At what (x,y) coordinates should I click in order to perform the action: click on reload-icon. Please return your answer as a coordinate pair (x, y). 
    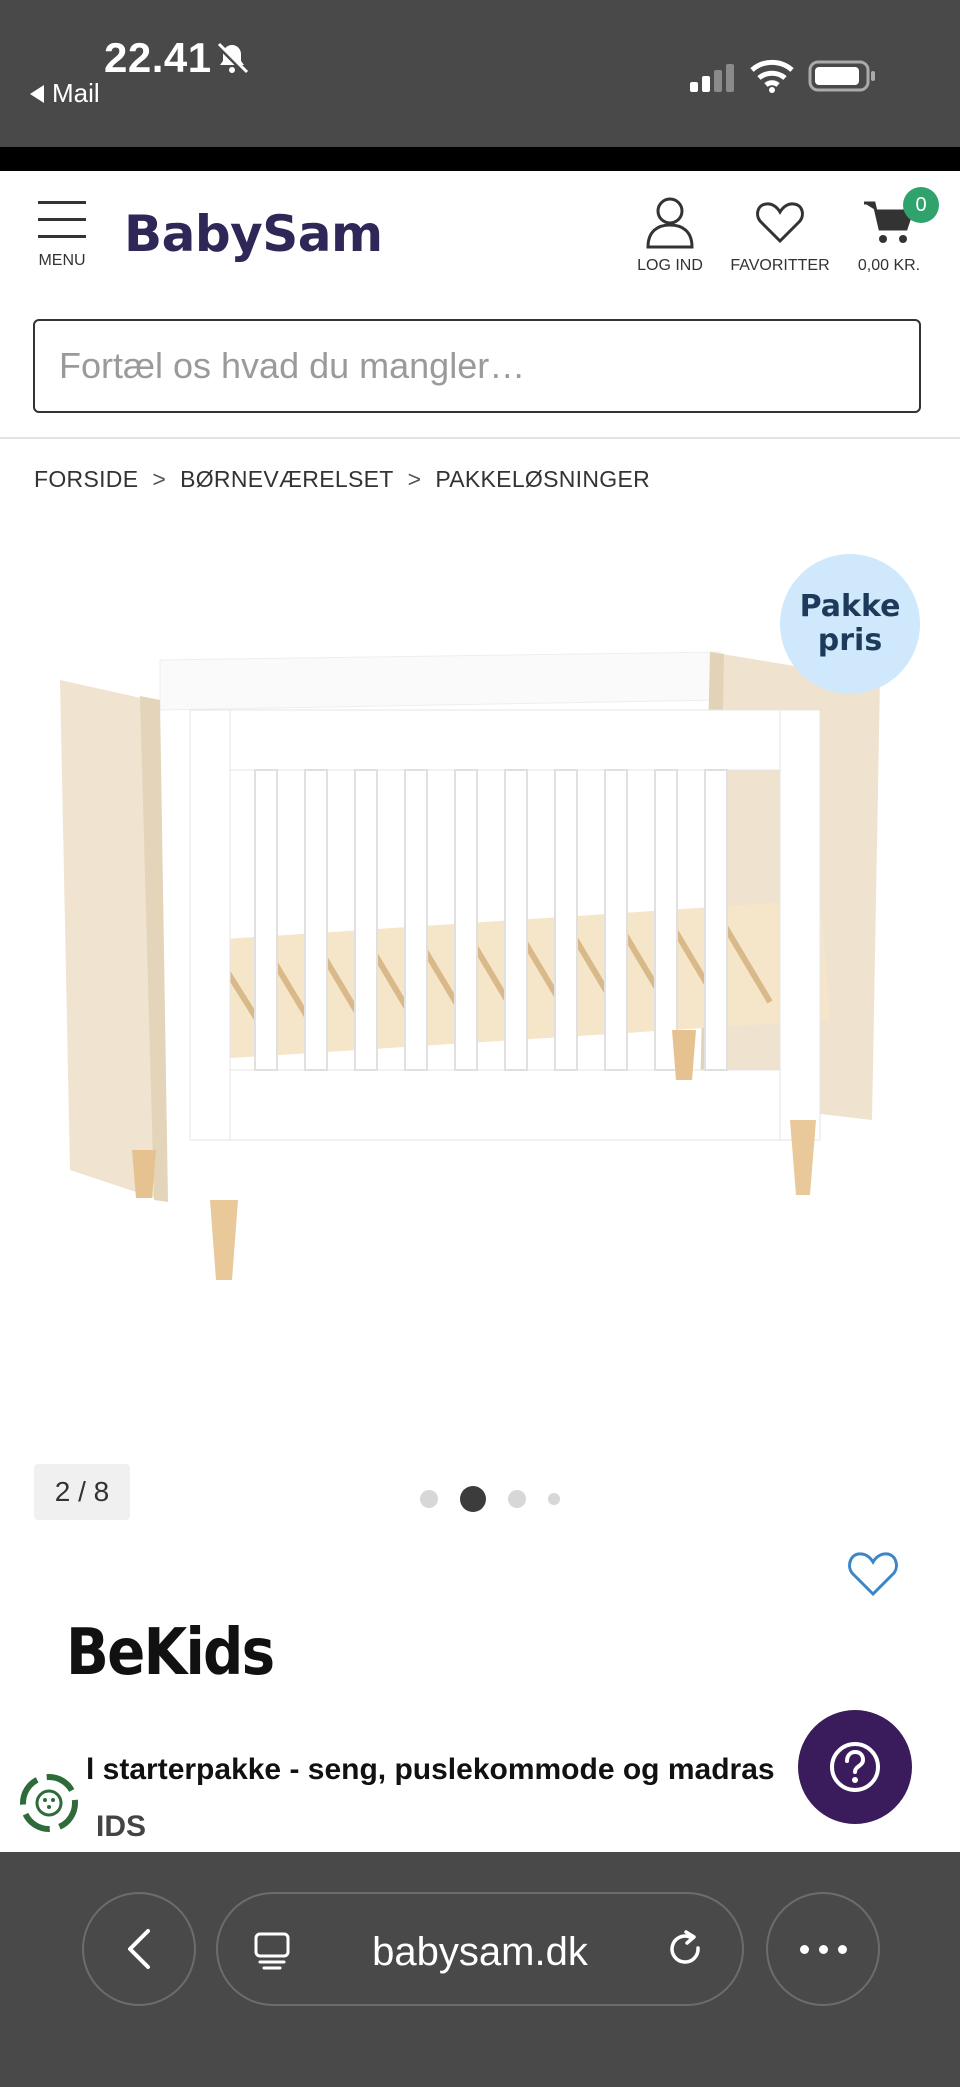
    Looking at the image, I should click on (686, 1950).